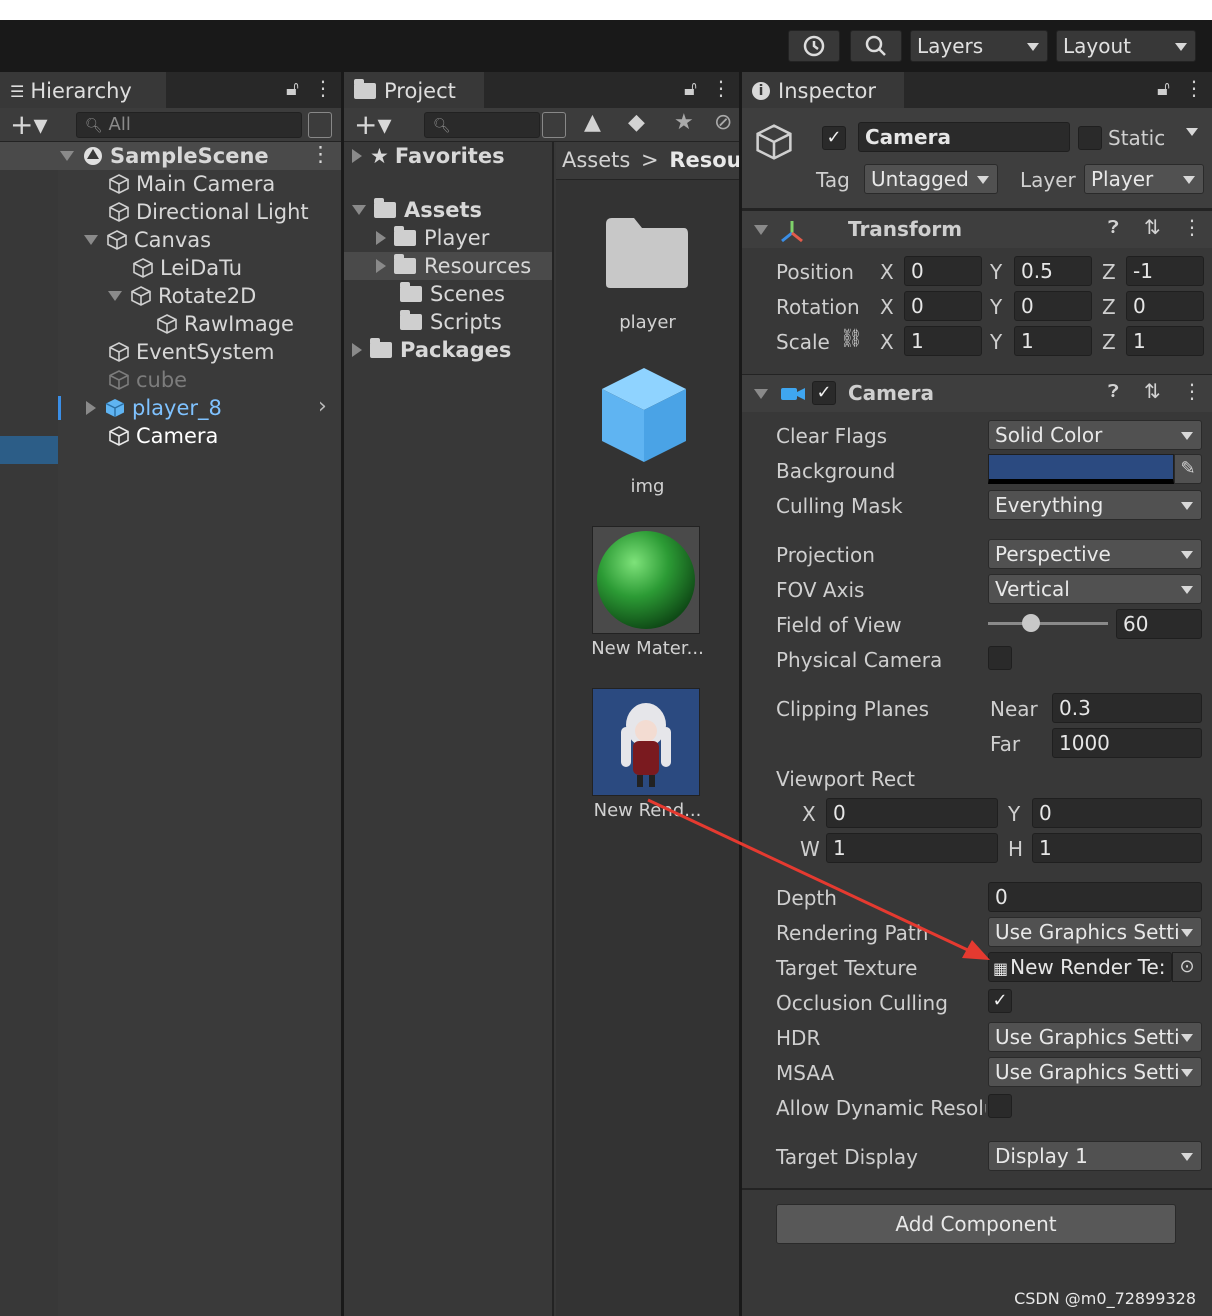  I want to click on viewport-x-field: 0, so click(912, 813).